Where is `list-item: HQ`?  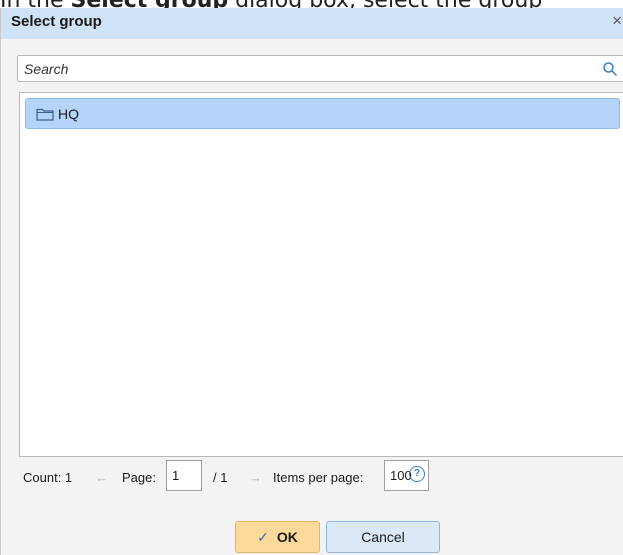 list-item: HQ is located at coordinates (322, 113).